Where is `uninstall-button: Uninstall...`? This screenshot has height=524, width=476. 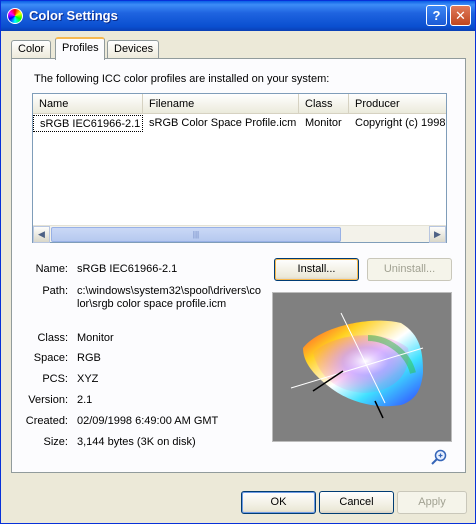 uninstall-button: Uninstall... is located at coordinates (409, 269).